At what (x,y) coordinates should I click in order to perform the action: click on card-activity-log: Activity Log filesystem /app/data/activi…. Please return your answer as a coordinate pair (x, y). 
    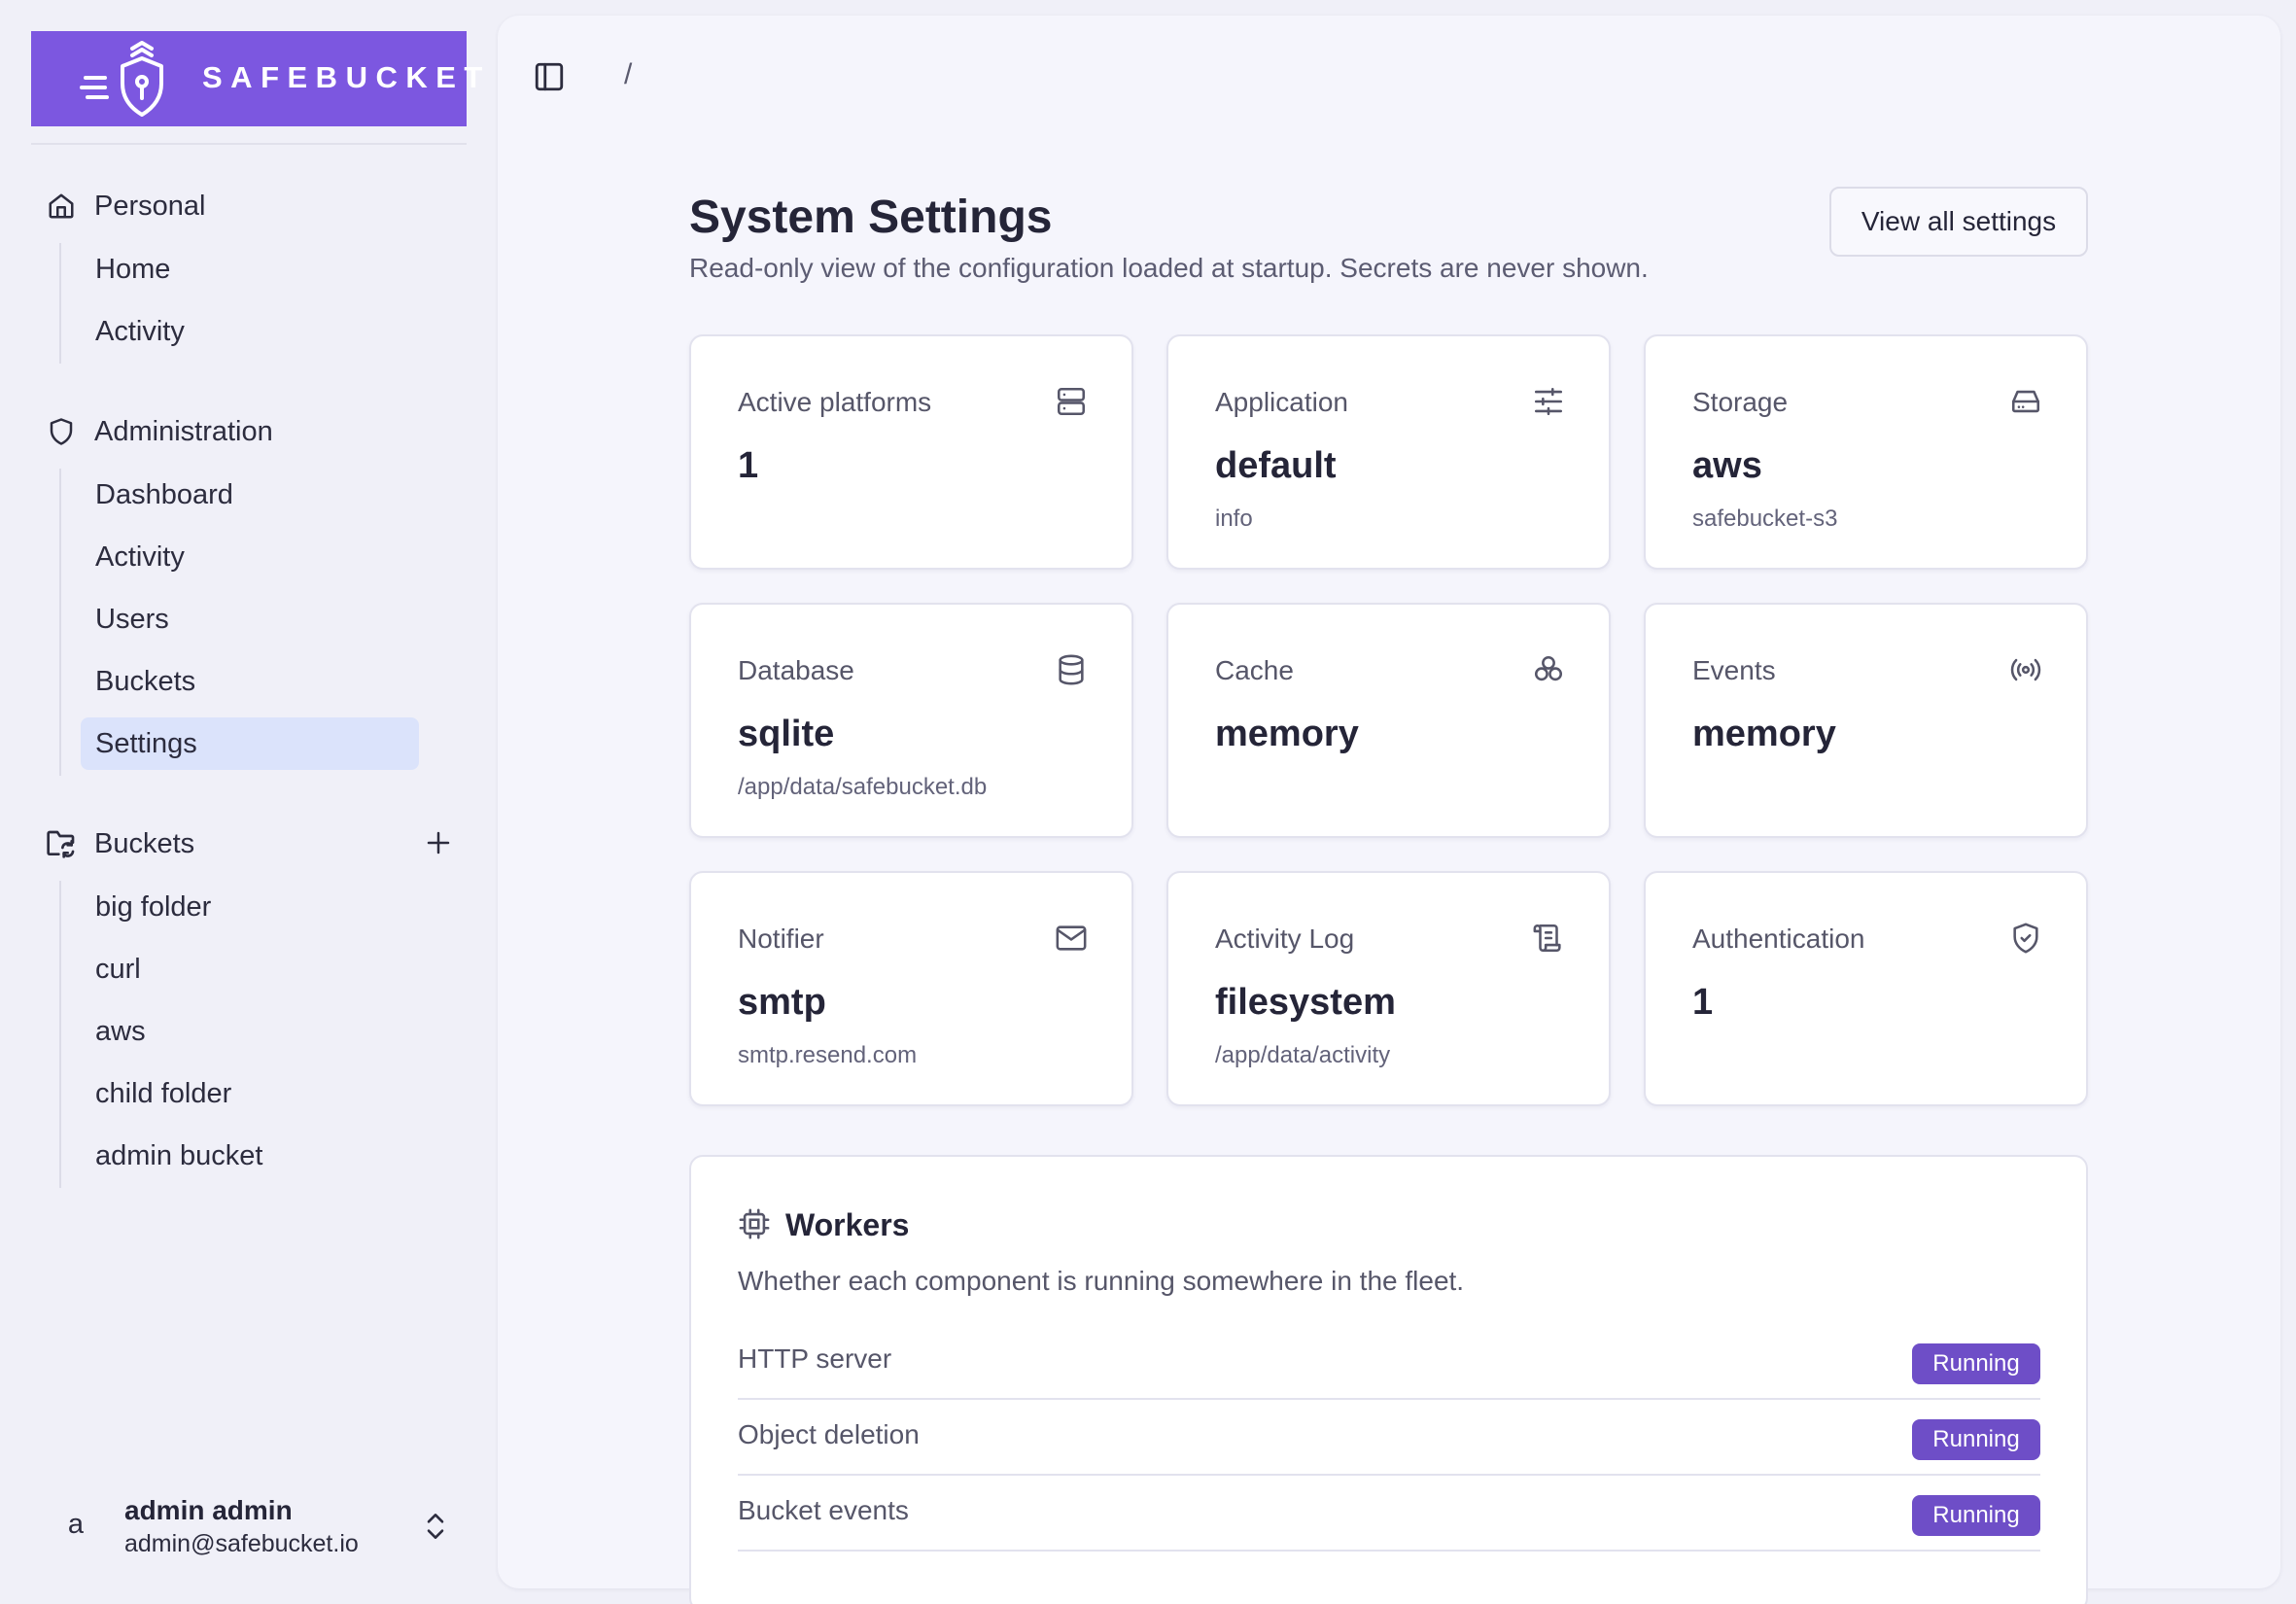
    Looking at the image, I should click on (1388, 988).